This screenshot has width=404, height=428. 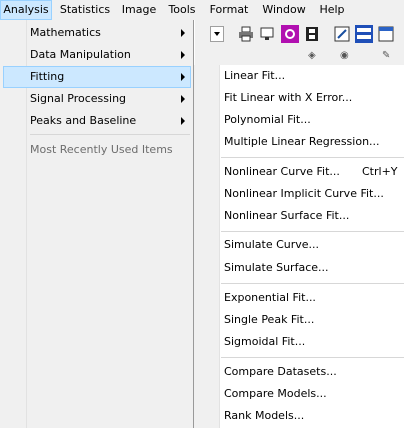 I want to click on menu-item-mathematics: Mathematics, so click(x=97, y=33).